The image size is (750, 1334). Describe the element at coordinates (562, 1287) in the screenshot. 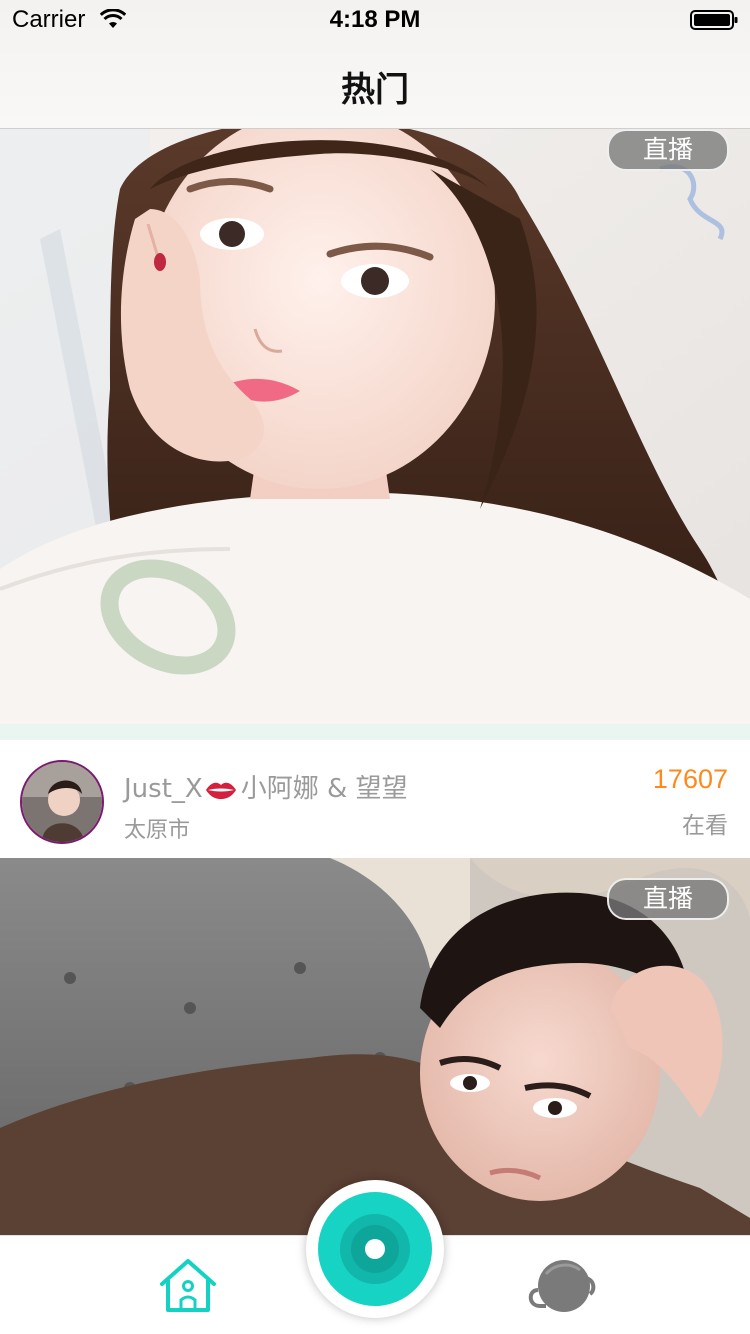

I see `profile-icon` at that location.